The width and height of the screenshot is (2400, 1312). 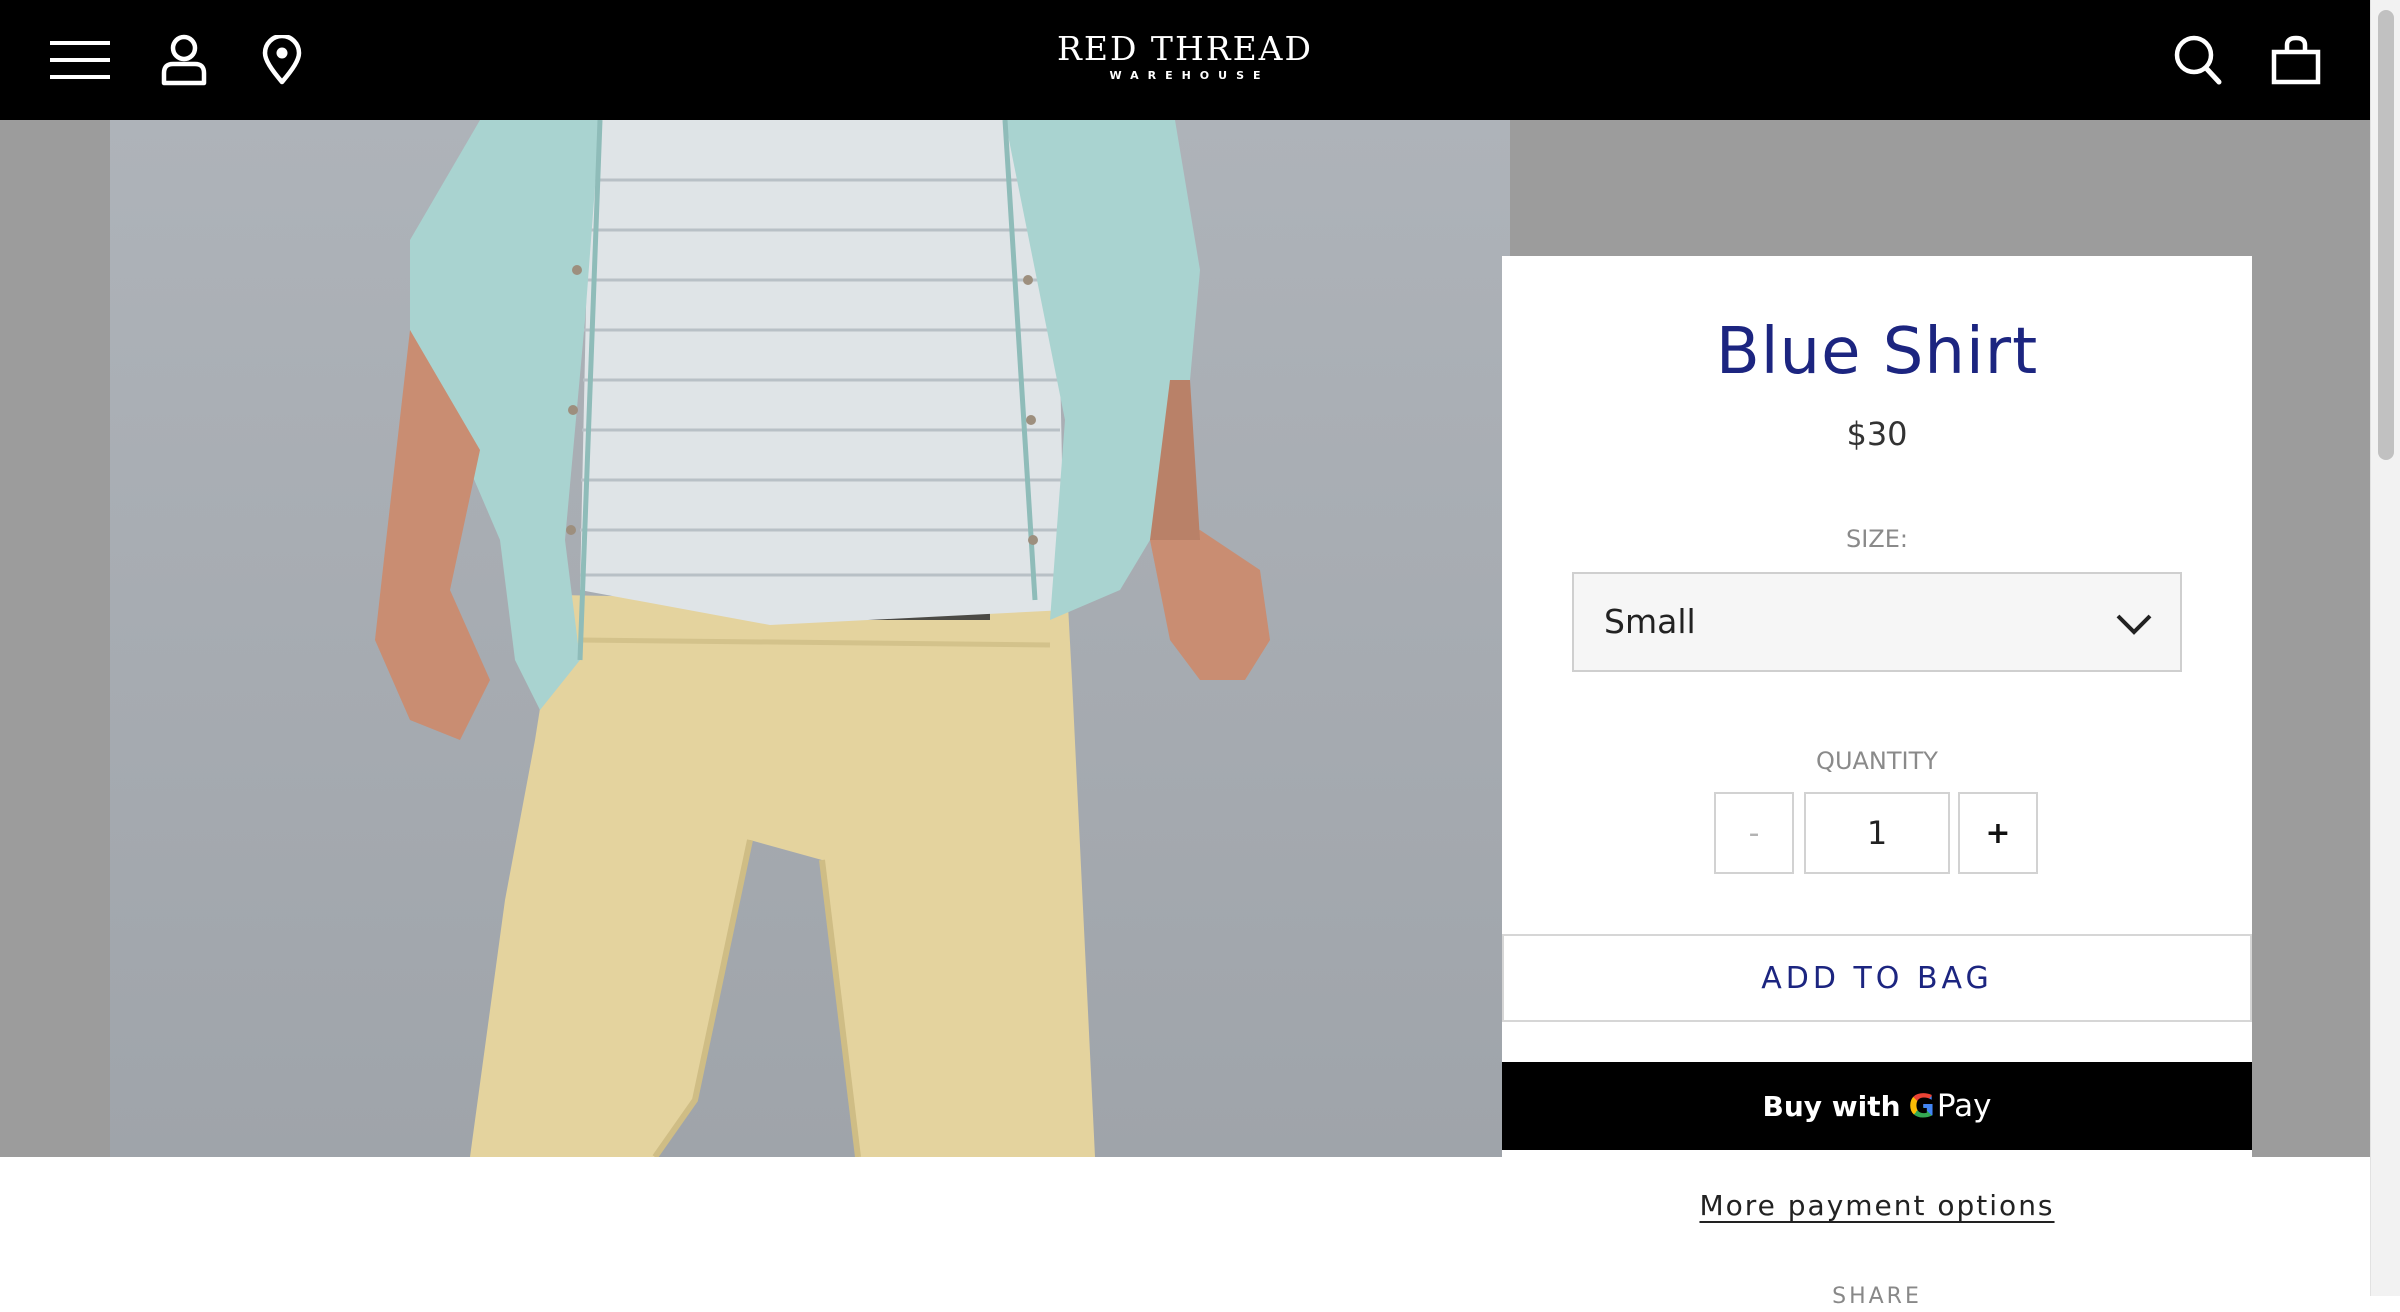 I want to click on brand-subtitle: WAREHOUSE, so click(x=1189, y=75).